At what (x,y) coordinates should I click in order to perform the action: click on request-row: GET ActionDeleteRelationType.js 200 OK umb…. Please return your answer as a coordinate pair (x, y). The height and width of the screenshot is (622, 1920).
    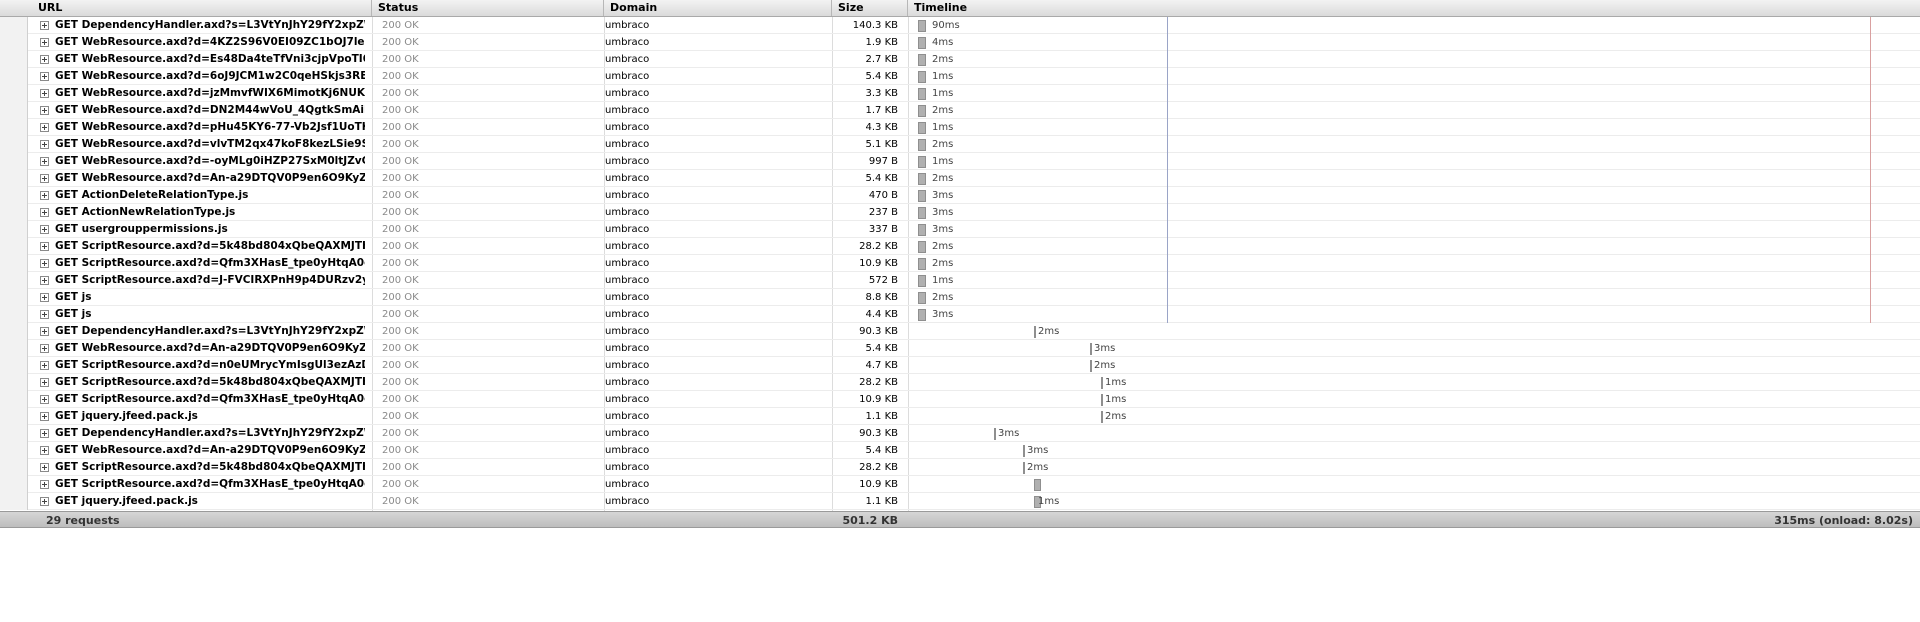
    Looking at the image, I should click on (960, 195).